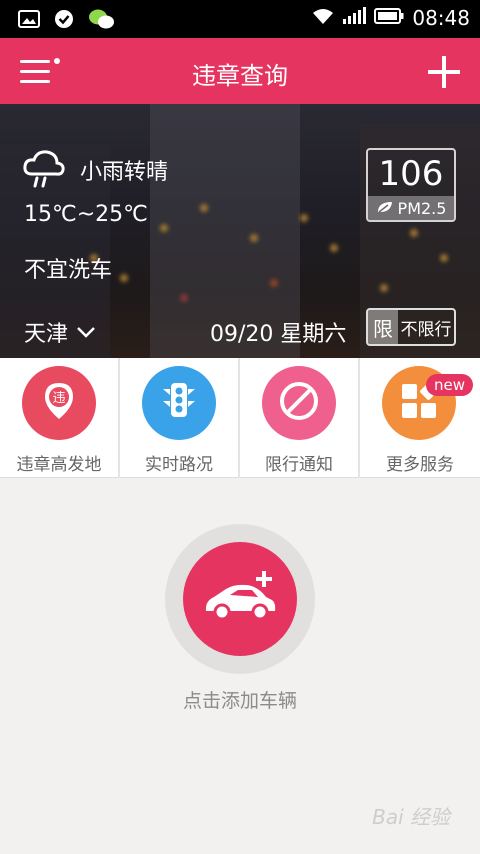 Image resolution: width=480 pixels, height=854 pixels. I want to click on quick-item-label: 更多服务, so click(420, 465).